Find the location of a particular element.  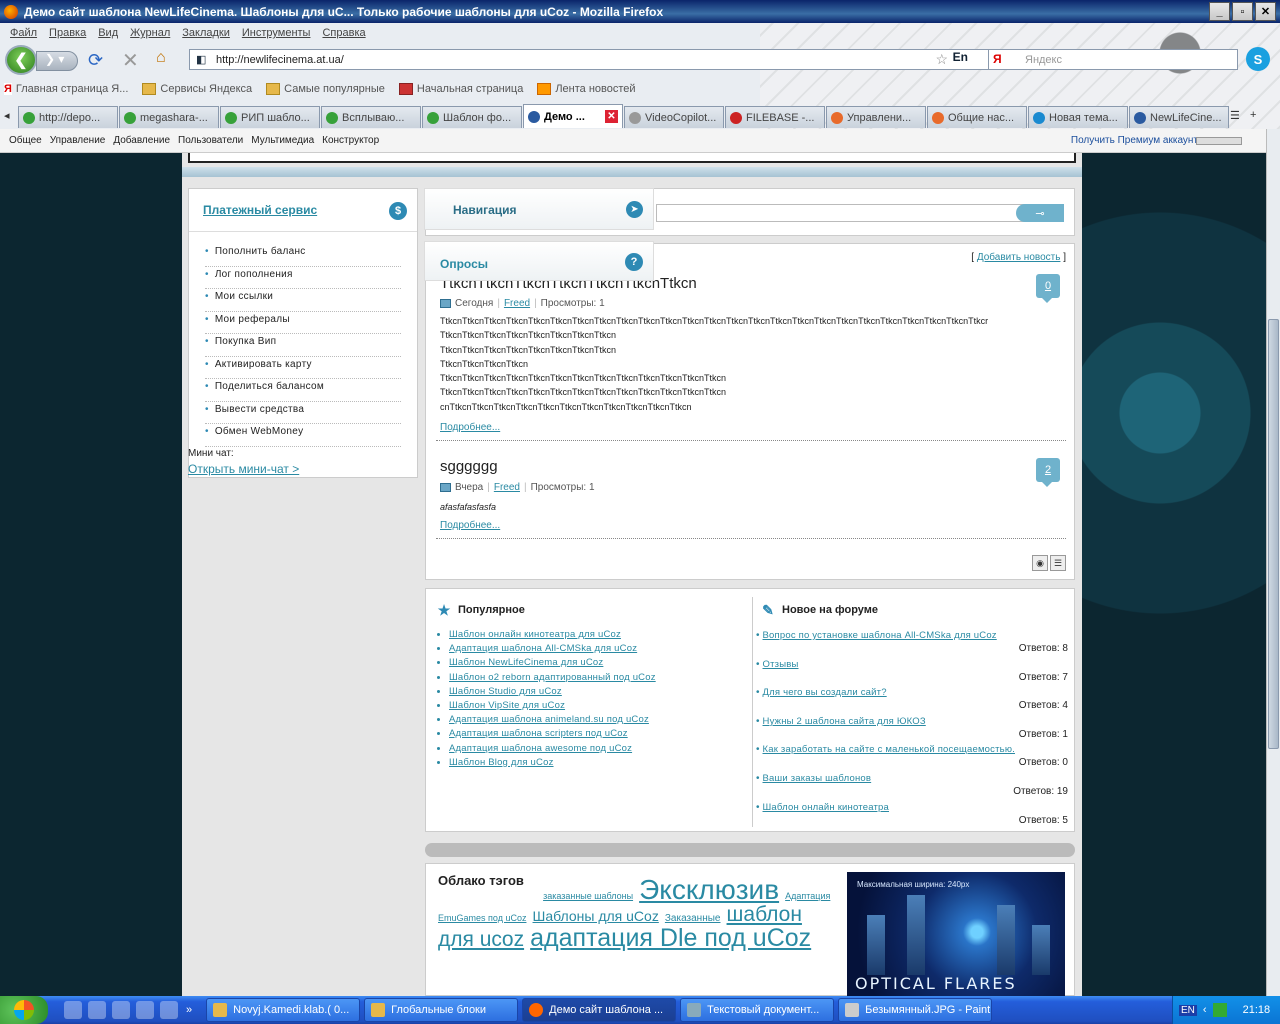

site-search-button: ⊸ is located at coordinates (1040, 213).